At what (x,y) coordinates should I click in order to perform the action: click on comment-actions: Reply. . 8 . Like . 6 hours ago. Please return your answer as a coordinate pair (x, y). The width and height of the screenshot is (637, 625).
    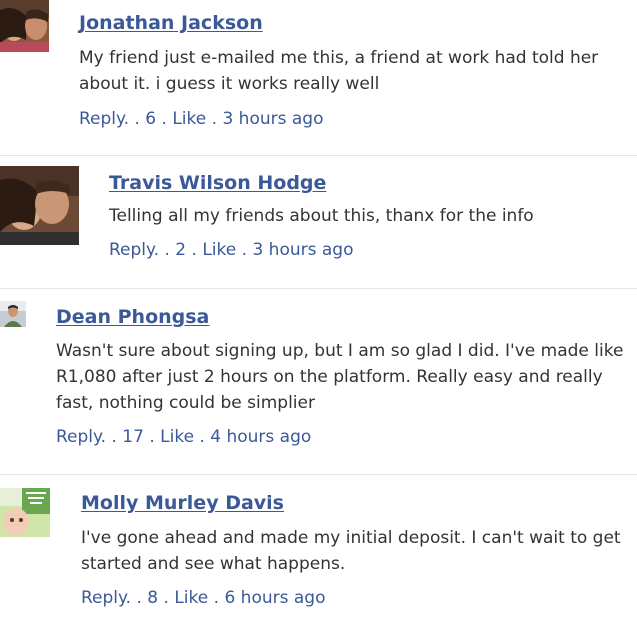
    Looking at the image, I should click on (203, 598).